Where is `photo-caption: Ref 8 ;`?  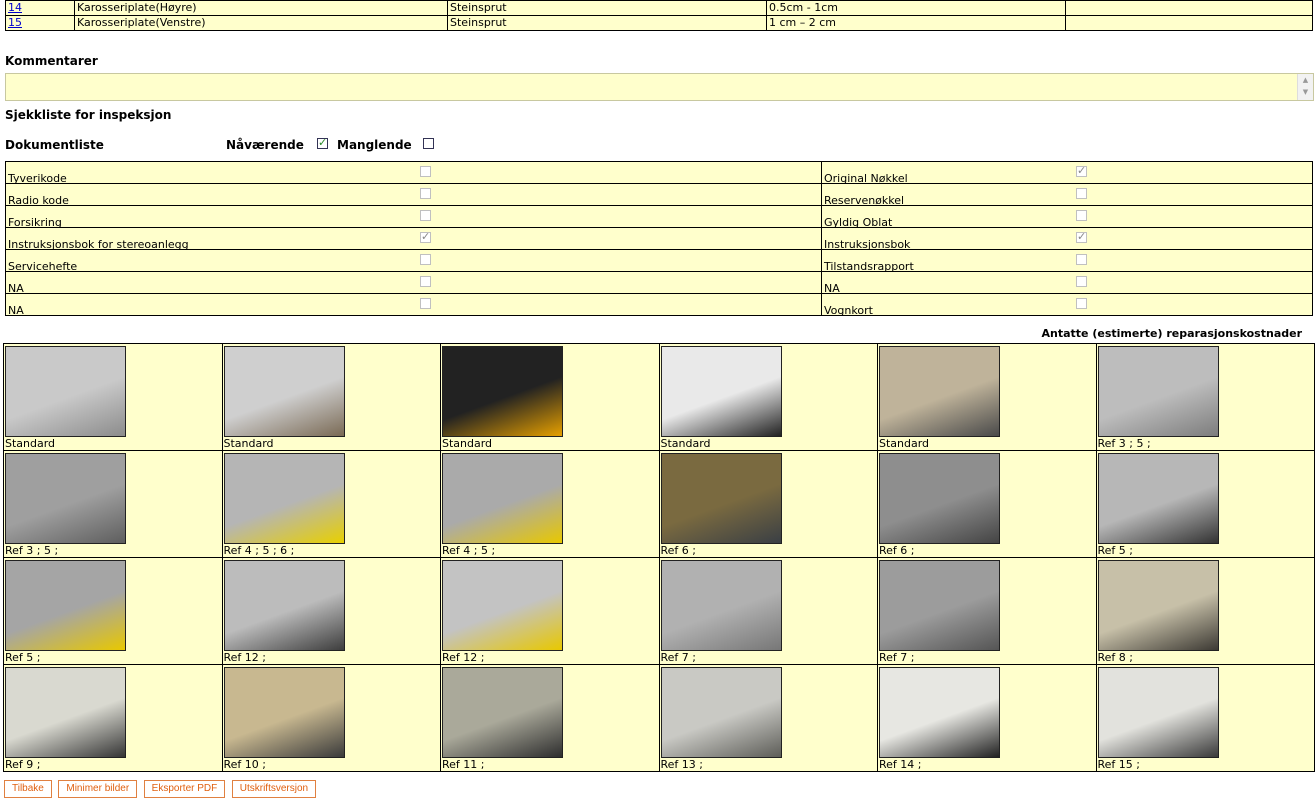 photo-caption: Ref 8 ; is located at coordinates (1115, 657).